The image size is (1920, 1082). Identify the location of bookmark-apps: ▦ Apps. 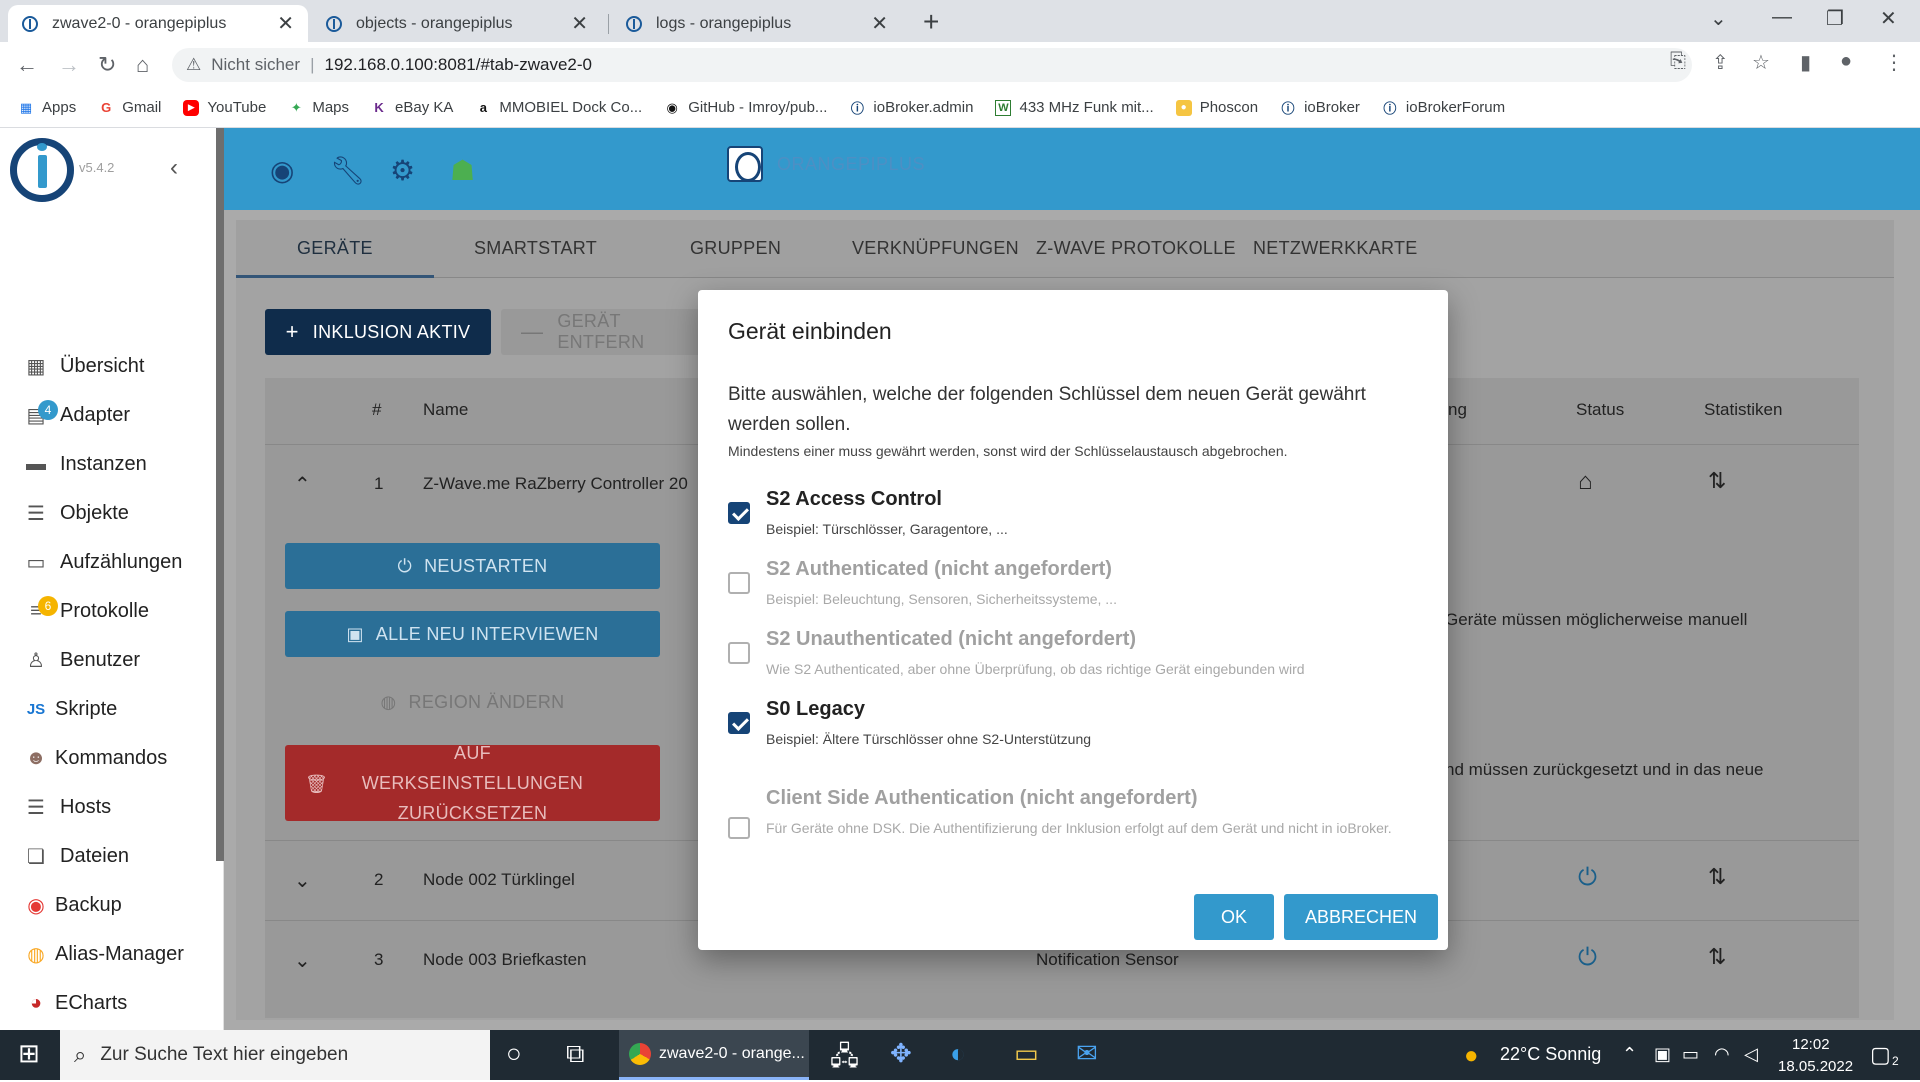
(47, 107).